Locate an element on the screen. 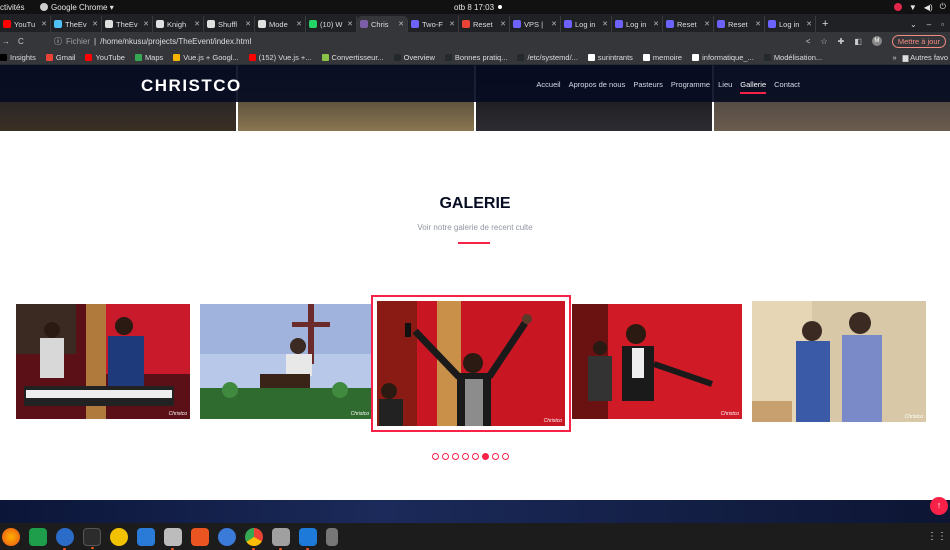  reload-button: C is located at coordinates (21, 41).